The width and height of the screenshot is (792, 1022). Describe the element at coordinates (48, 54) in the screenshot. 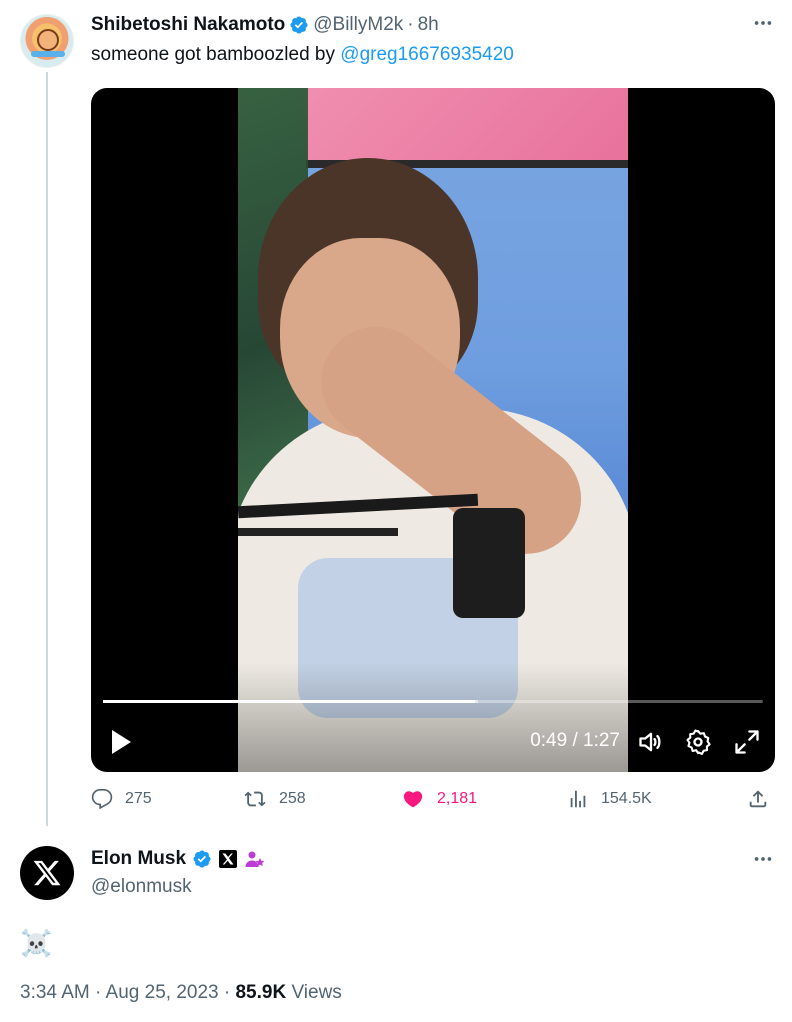

I see `avatar-band` at that location.